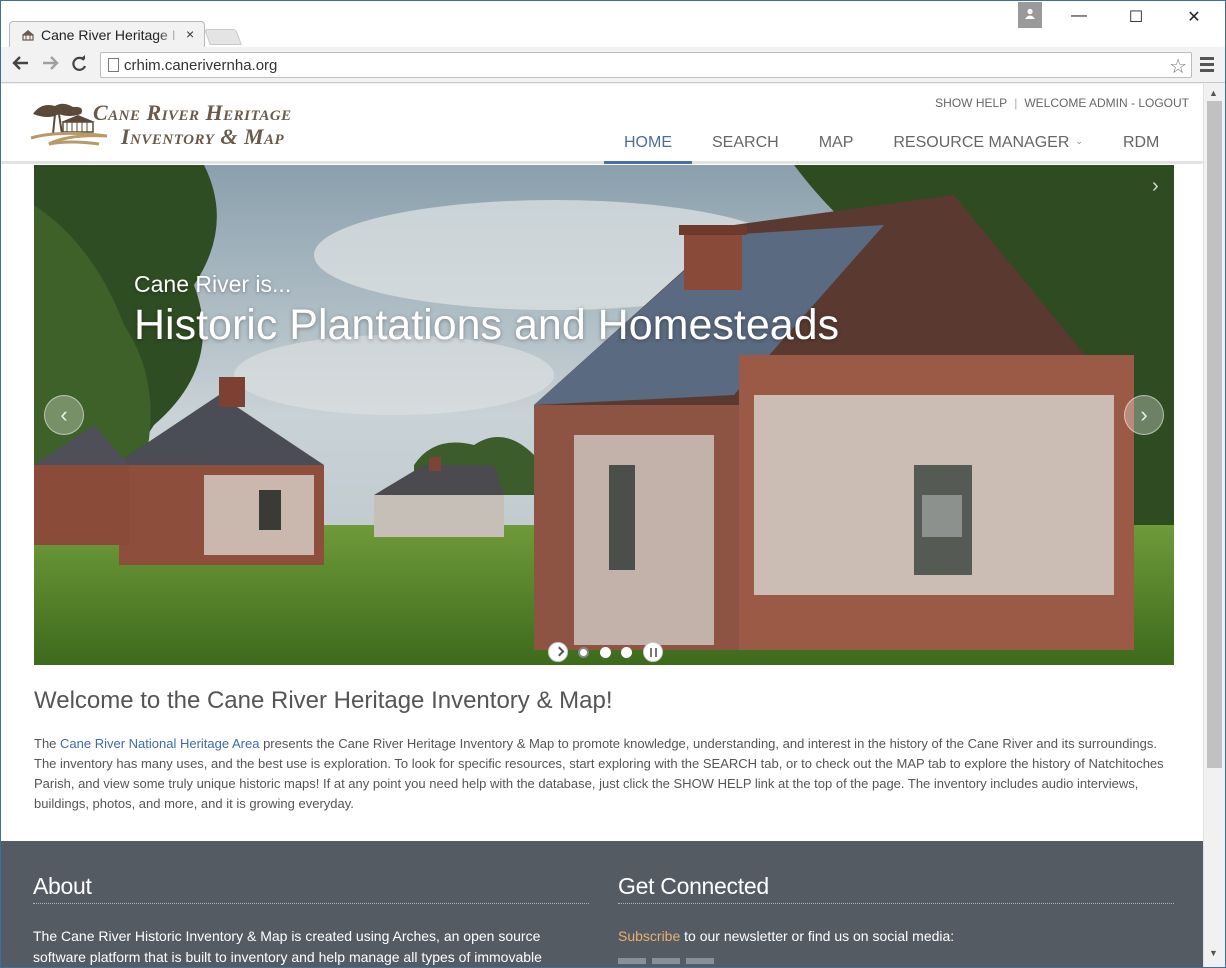  I want to click on carousel-play-button, so click(558, 652).